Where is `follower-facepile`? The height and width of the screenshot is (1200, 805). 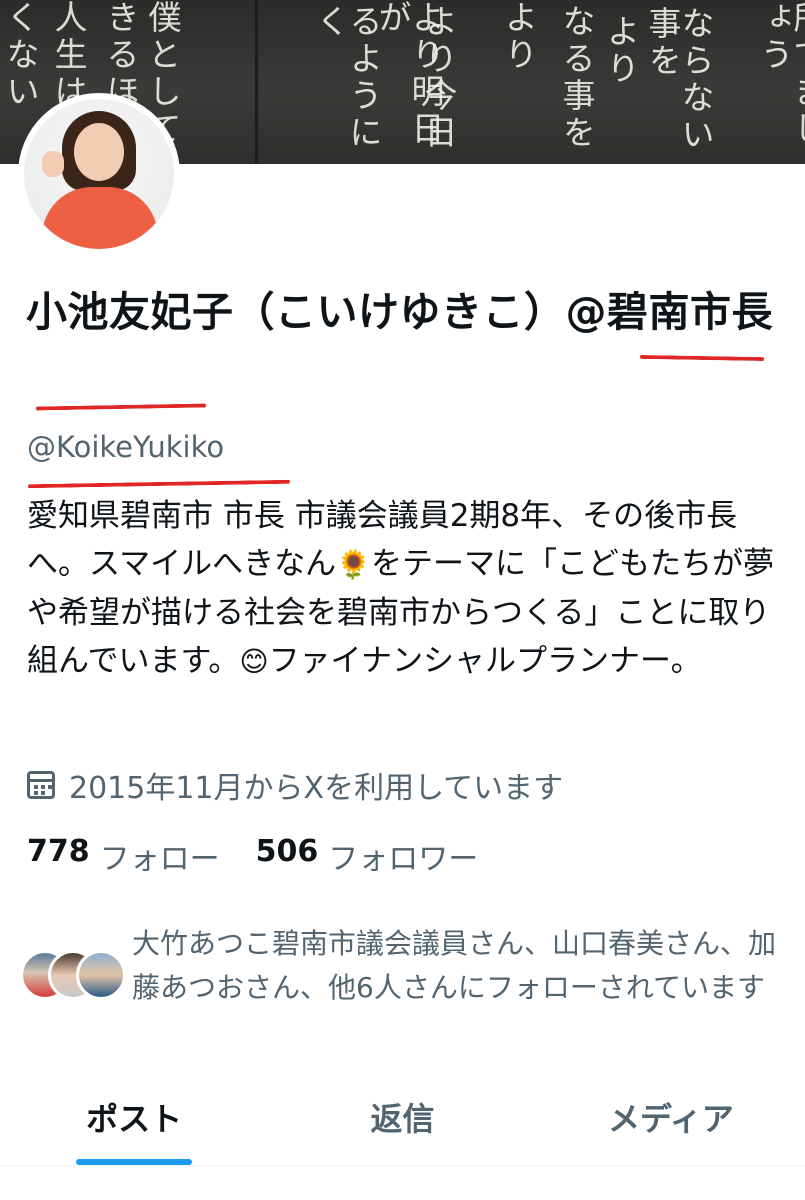
follower-facepile is located at coordinates (73, 978).